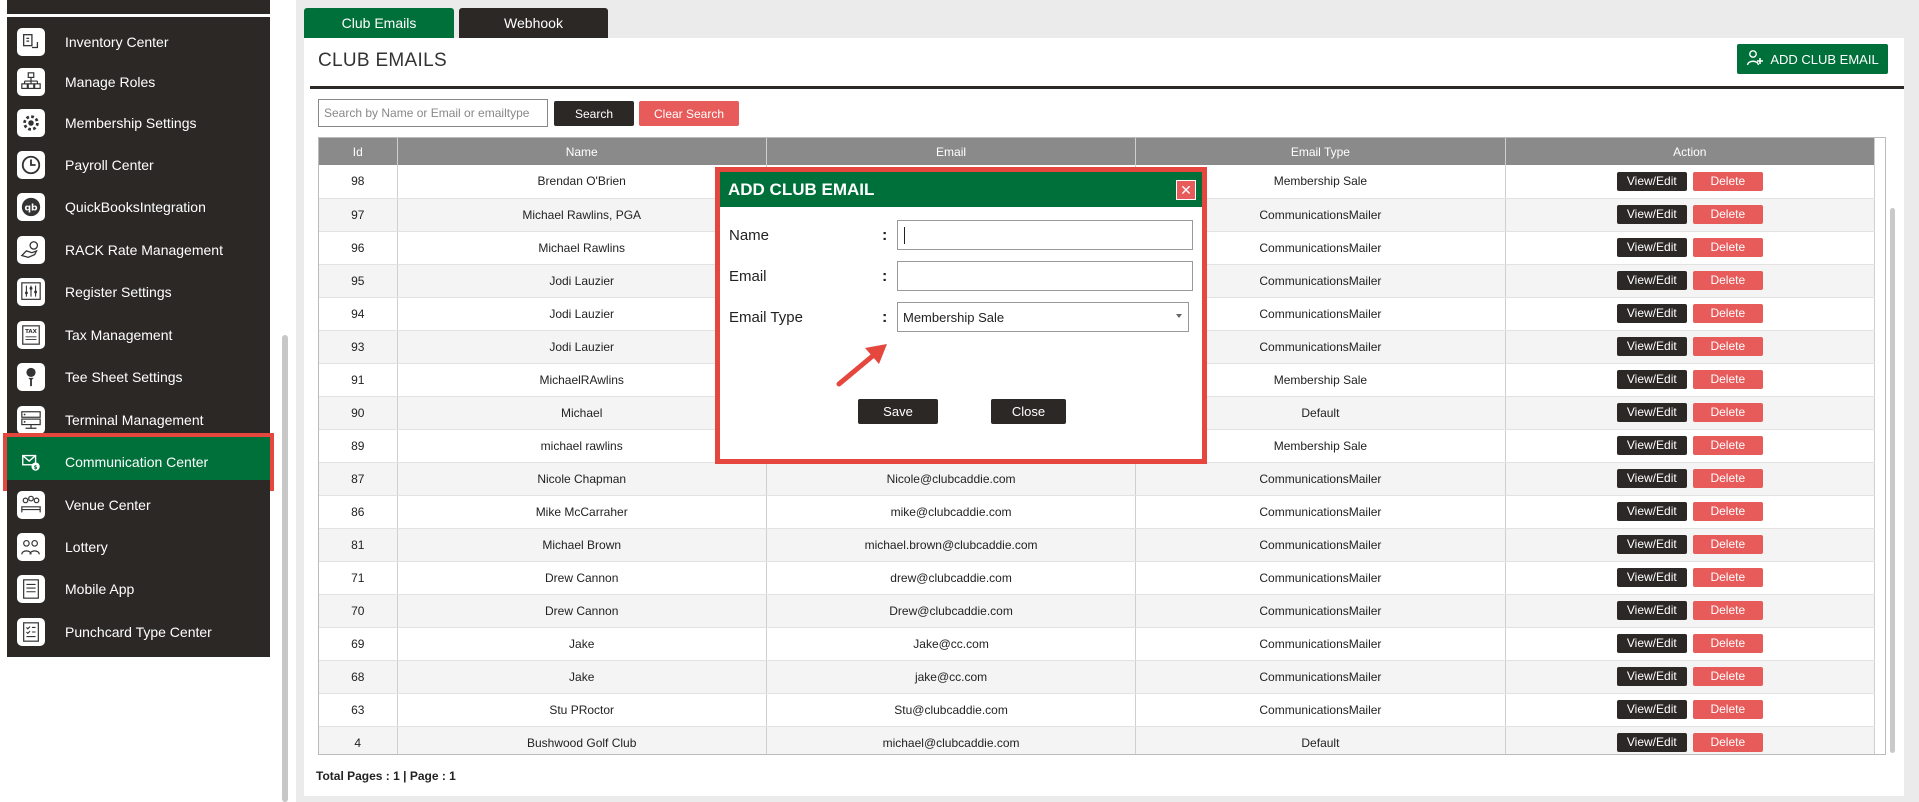 The image size is (1919, 802). Describe the element at coordinates (358, 380) in the screenshot. I see `cell-id: 91` at that location.